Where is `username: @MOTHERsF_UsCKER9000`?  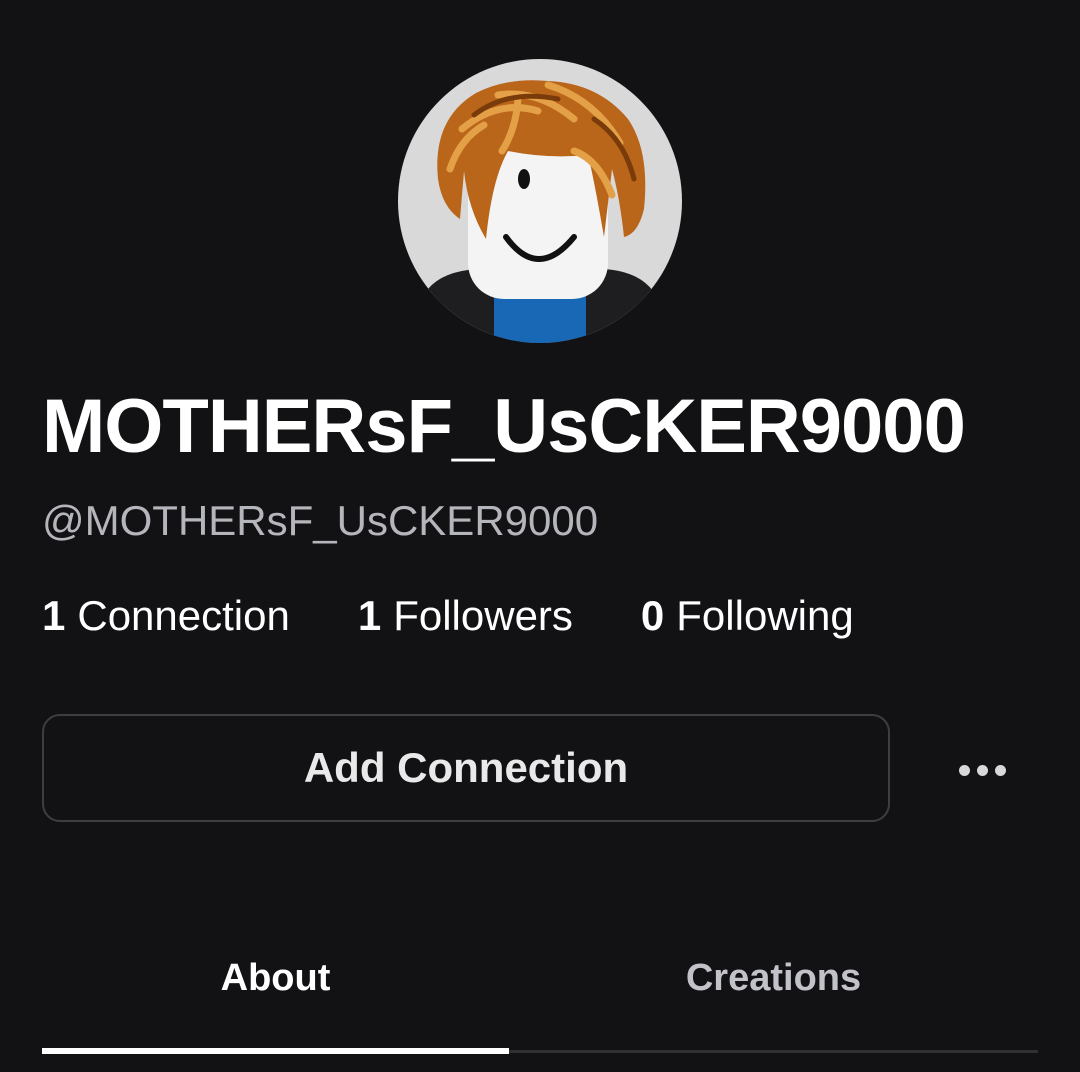 username: @MOTHERsF_UsCKER9000 is located at coordinates (320, 520).